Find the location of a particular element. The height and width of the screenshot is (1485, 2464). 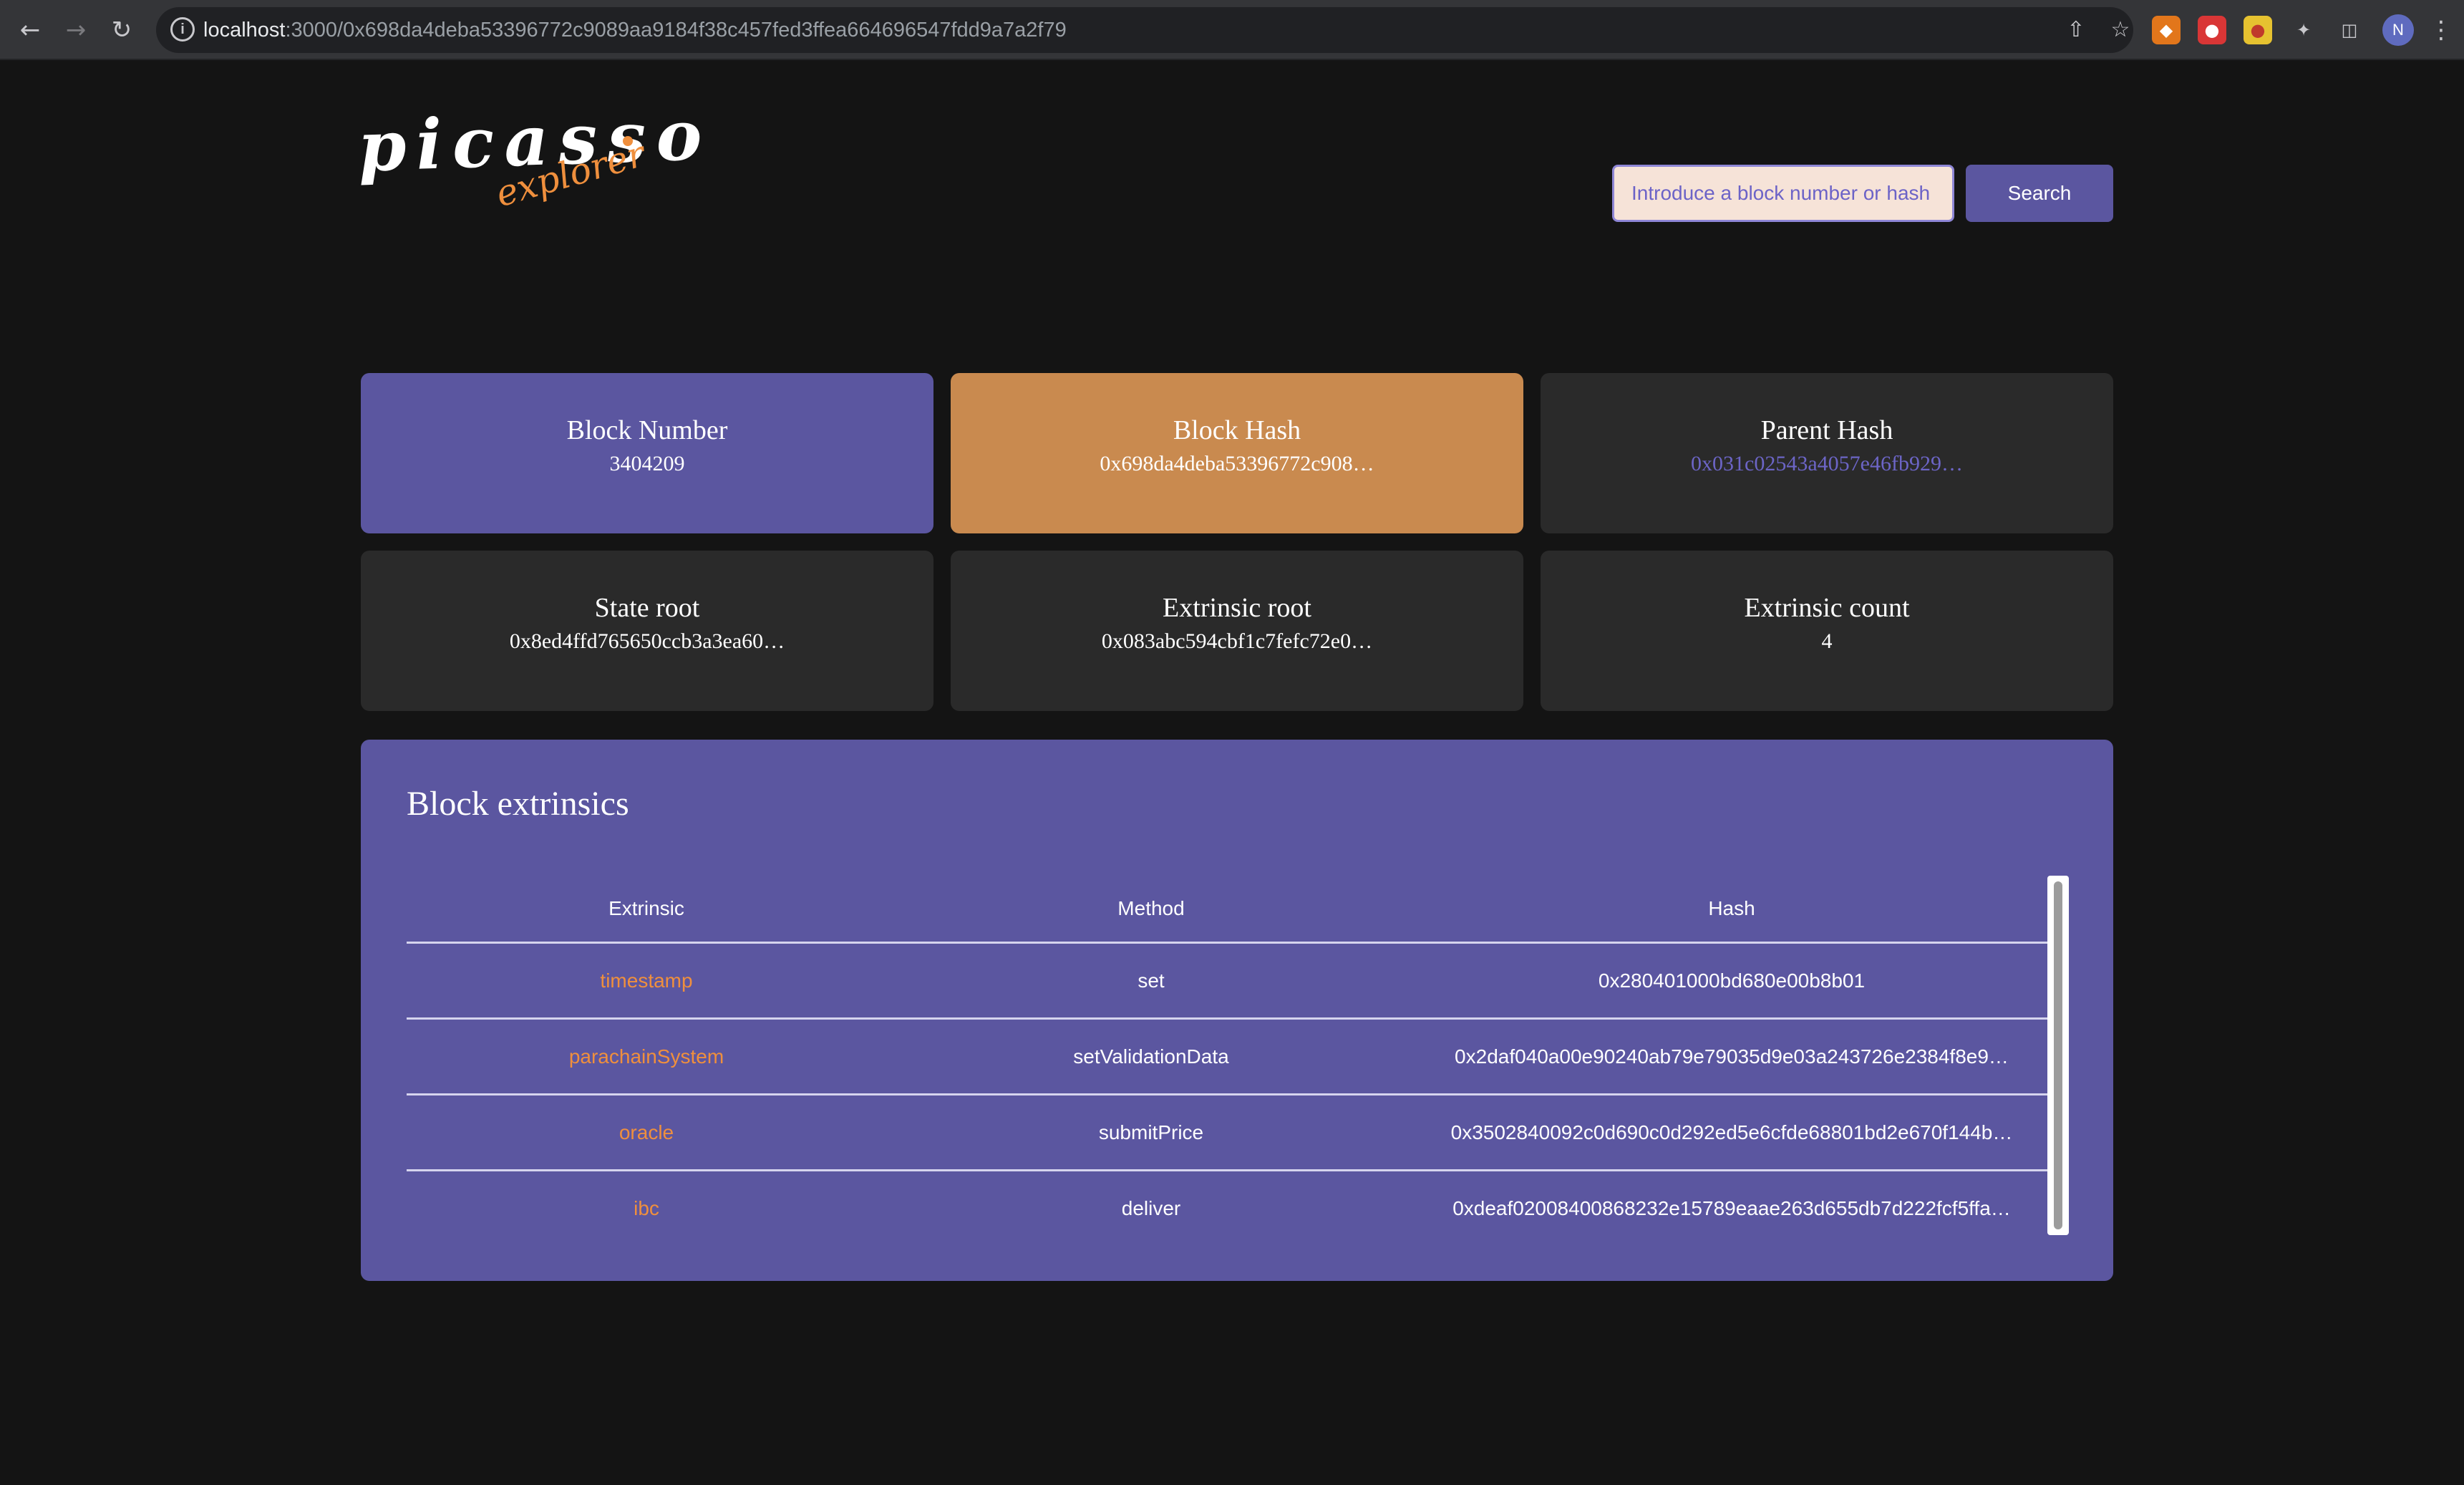

extrinsic-link: oracle is located at coordinates (646, 1133).